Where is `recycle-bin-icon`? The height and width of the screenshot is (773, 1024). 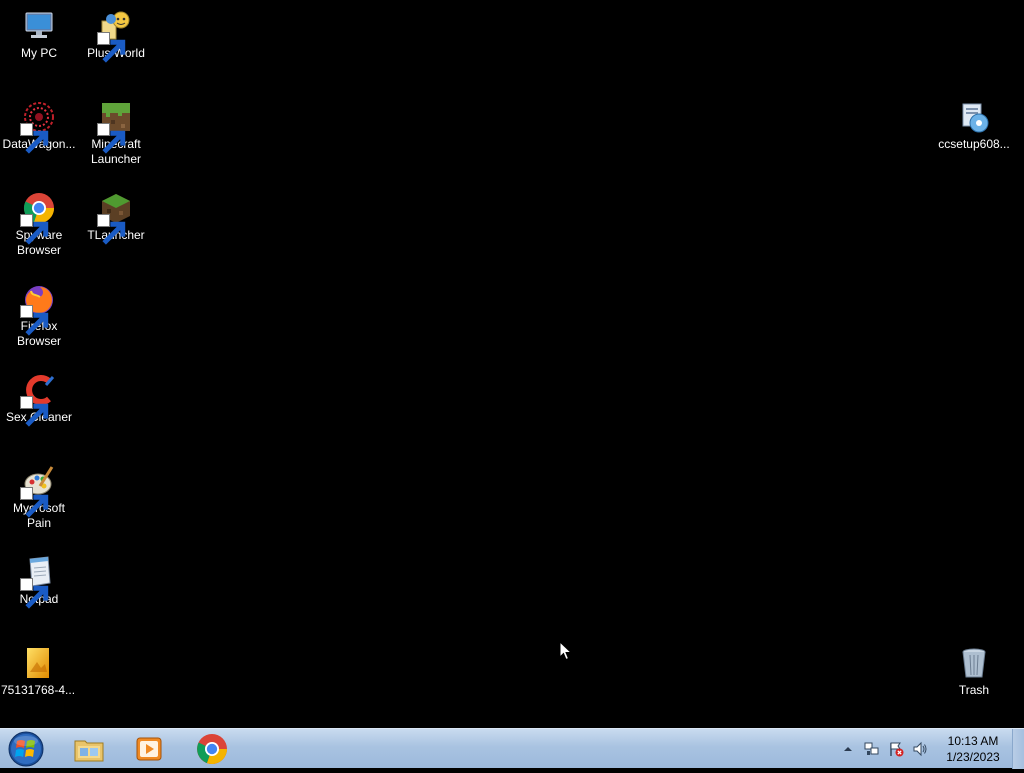
recycle-bin-icon is located at coordinates (974, 663).